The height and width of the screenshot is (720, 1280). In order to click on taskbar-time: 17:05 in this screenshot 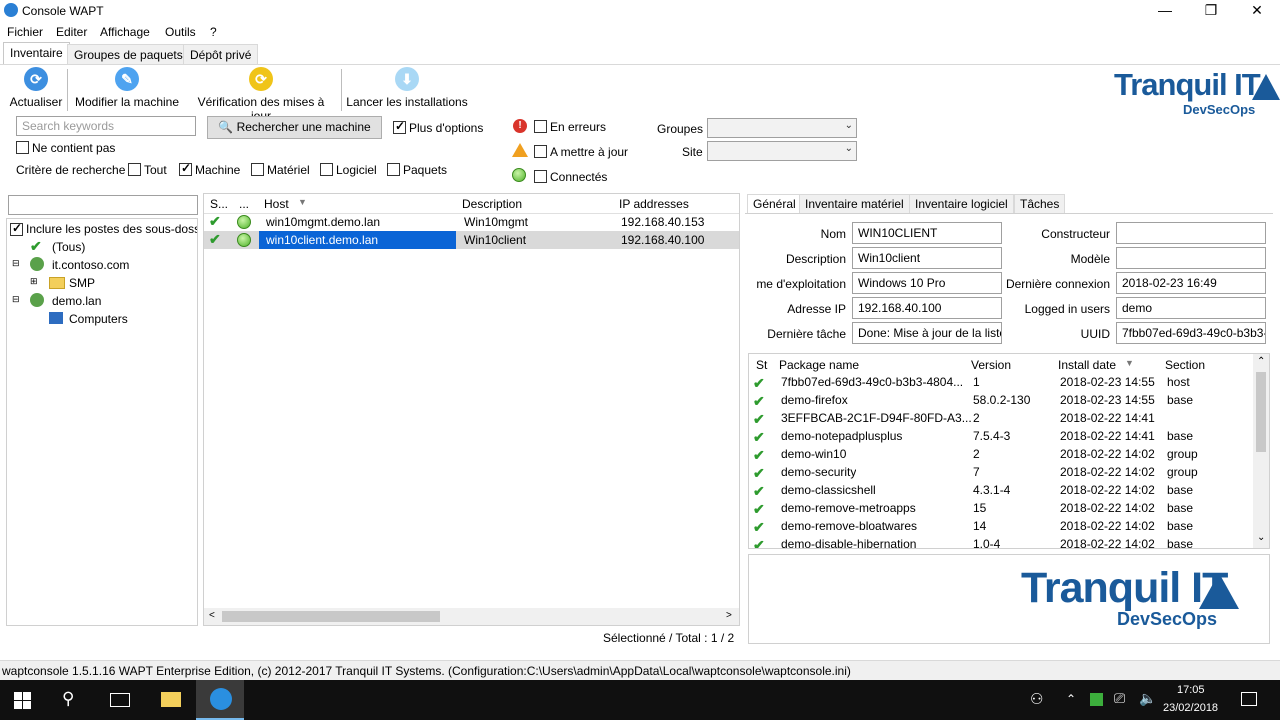, I will do `click(1191, 690)`.